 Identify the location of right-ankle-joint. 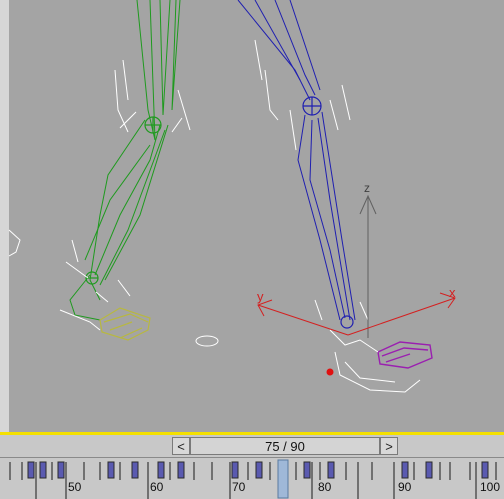
(347, 322).